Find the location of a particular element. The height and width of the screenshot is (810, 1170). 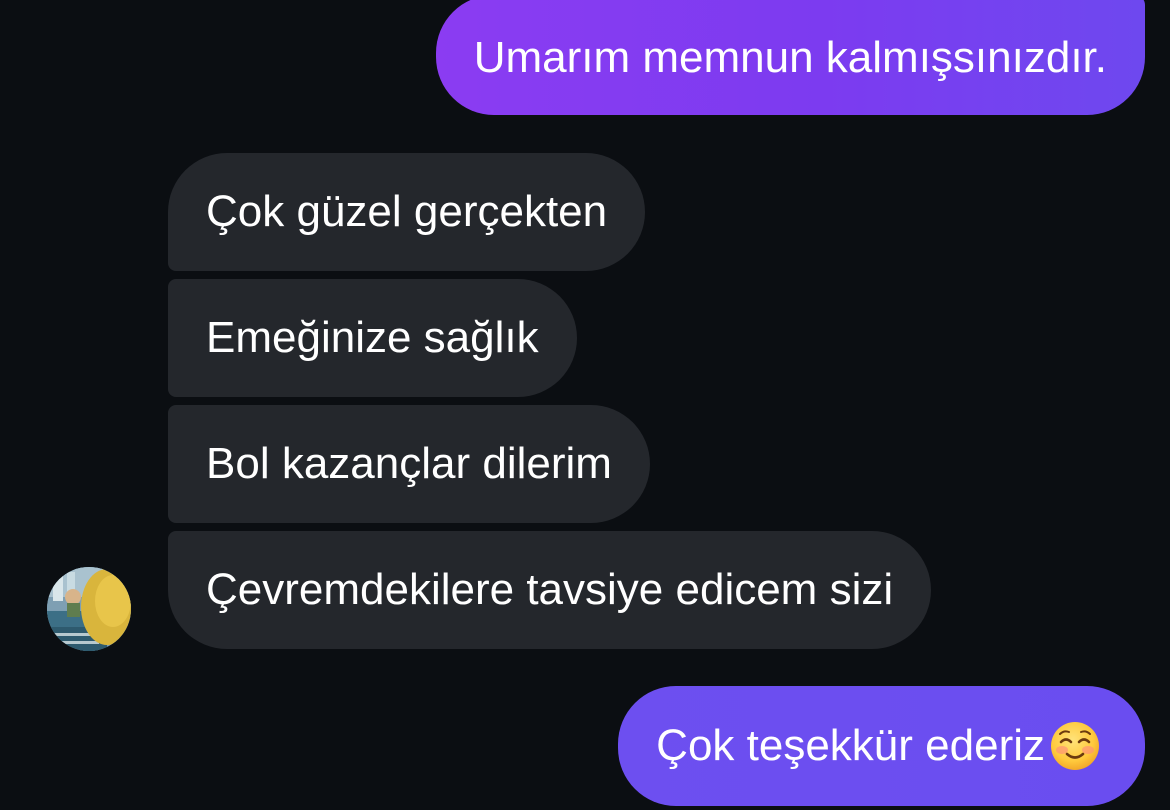

incoming-message: Bol kazançlar dilerim is located at coordinates (409, 464).